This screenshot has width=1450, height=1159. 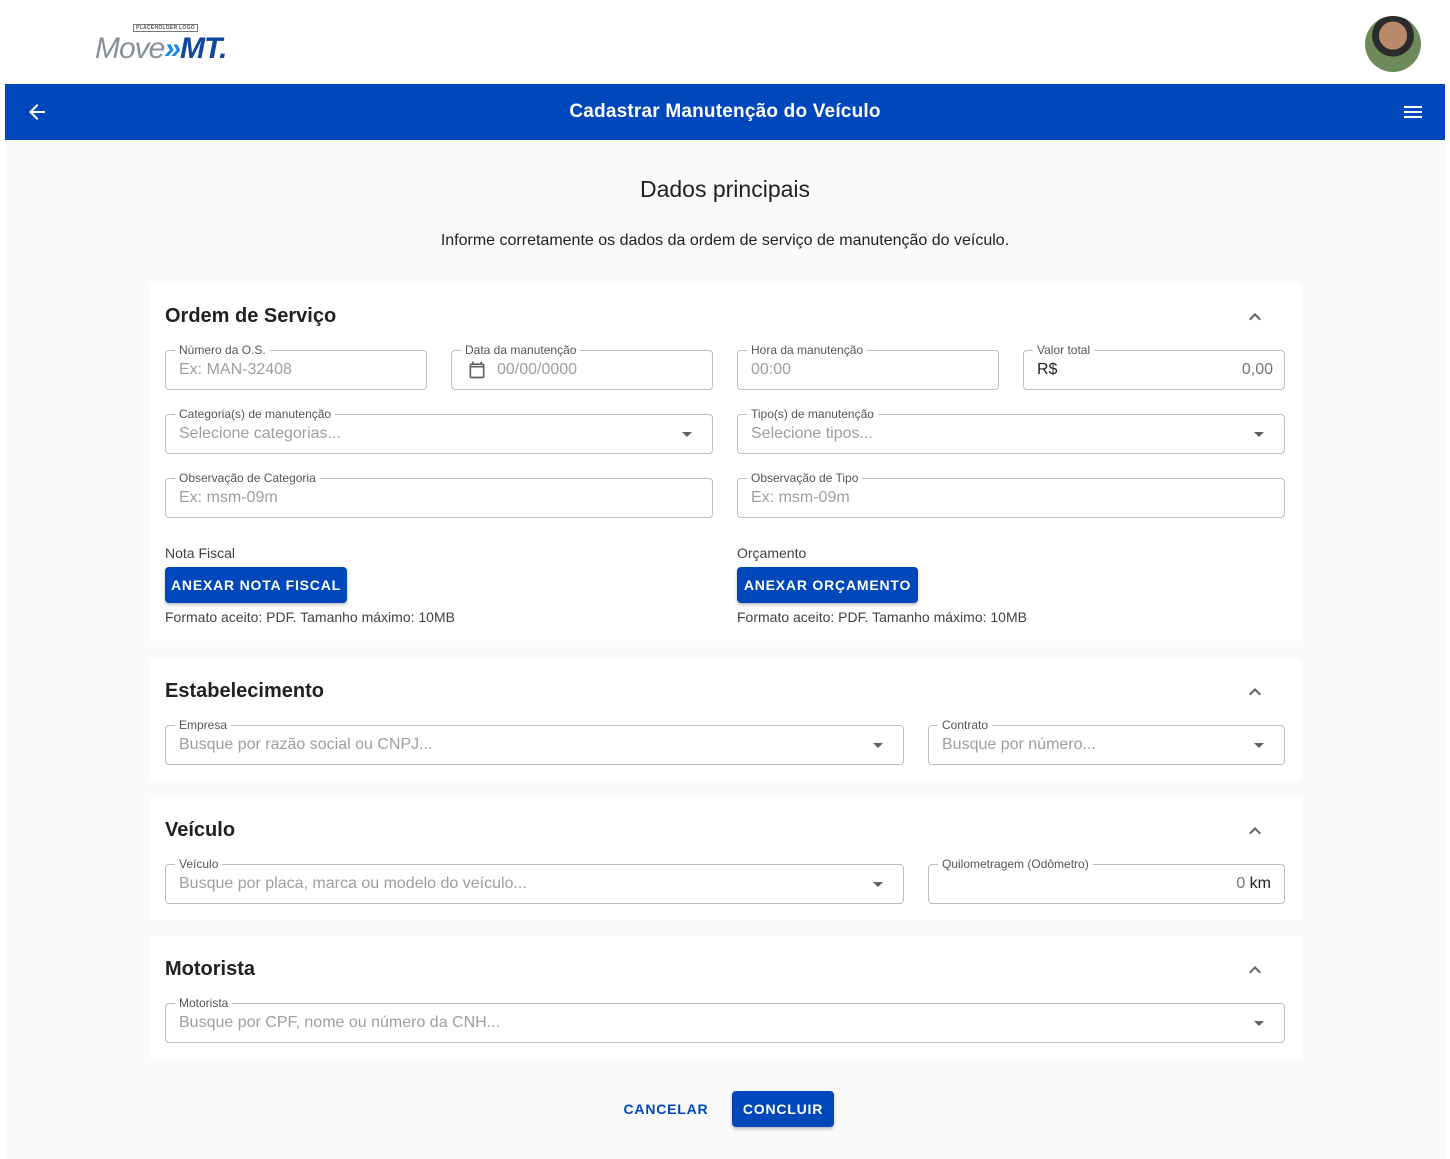 What do you see at coordinates (725, 44) in the screenshot?
I see `top-header: PLACEHOLDER LOGO Move»MT.` at bounding box center [725, 44].